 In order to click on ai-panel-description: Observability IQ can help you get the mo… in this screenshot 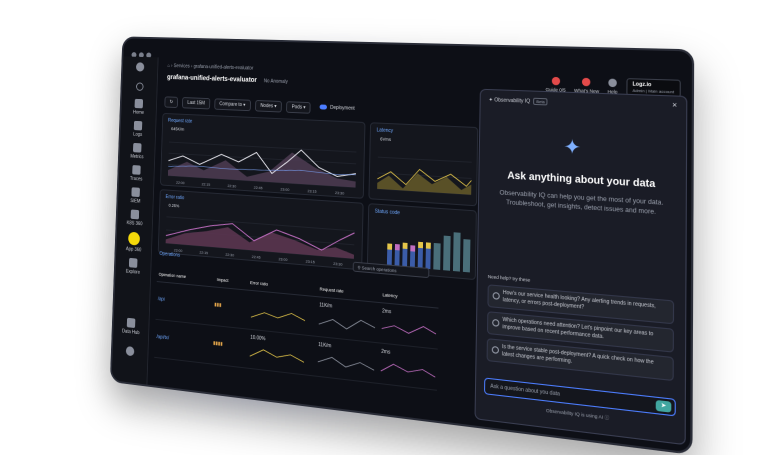, I will do `click(581, 203)`.